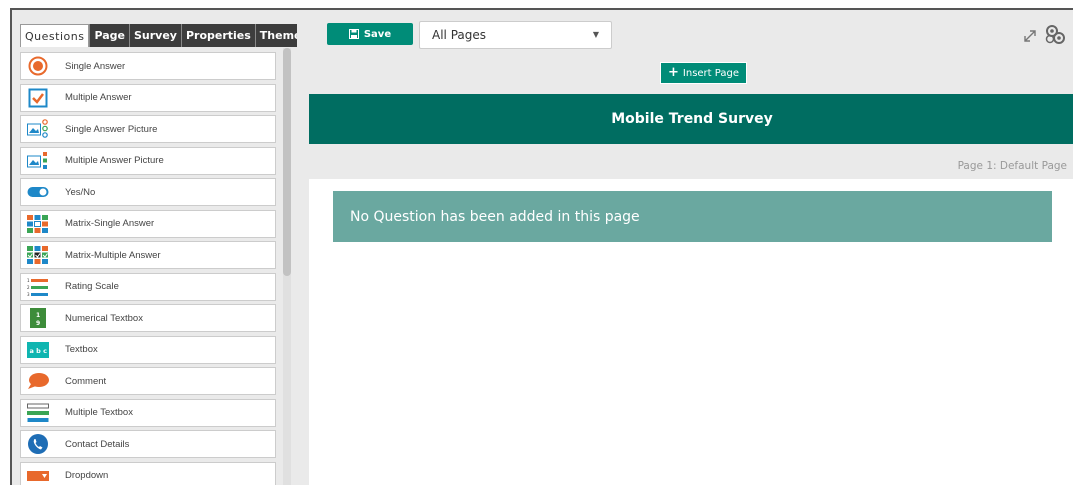 This screenshot has height=485, width=1073. What do you see at coordinates (87, 475) in the screenshot?
I see `question-type-label: Dropdown` at bounding box center [87, 475].